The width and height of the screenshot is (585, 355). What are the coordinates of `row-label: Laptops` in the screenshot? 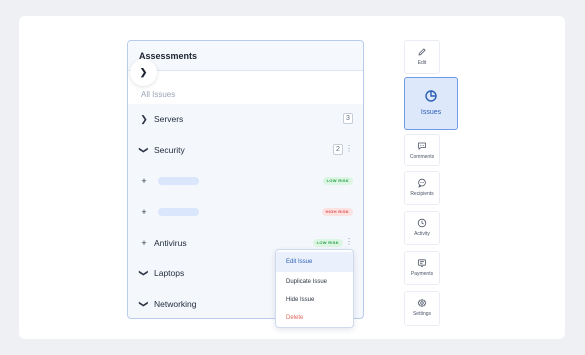 It's located at (169, 273).